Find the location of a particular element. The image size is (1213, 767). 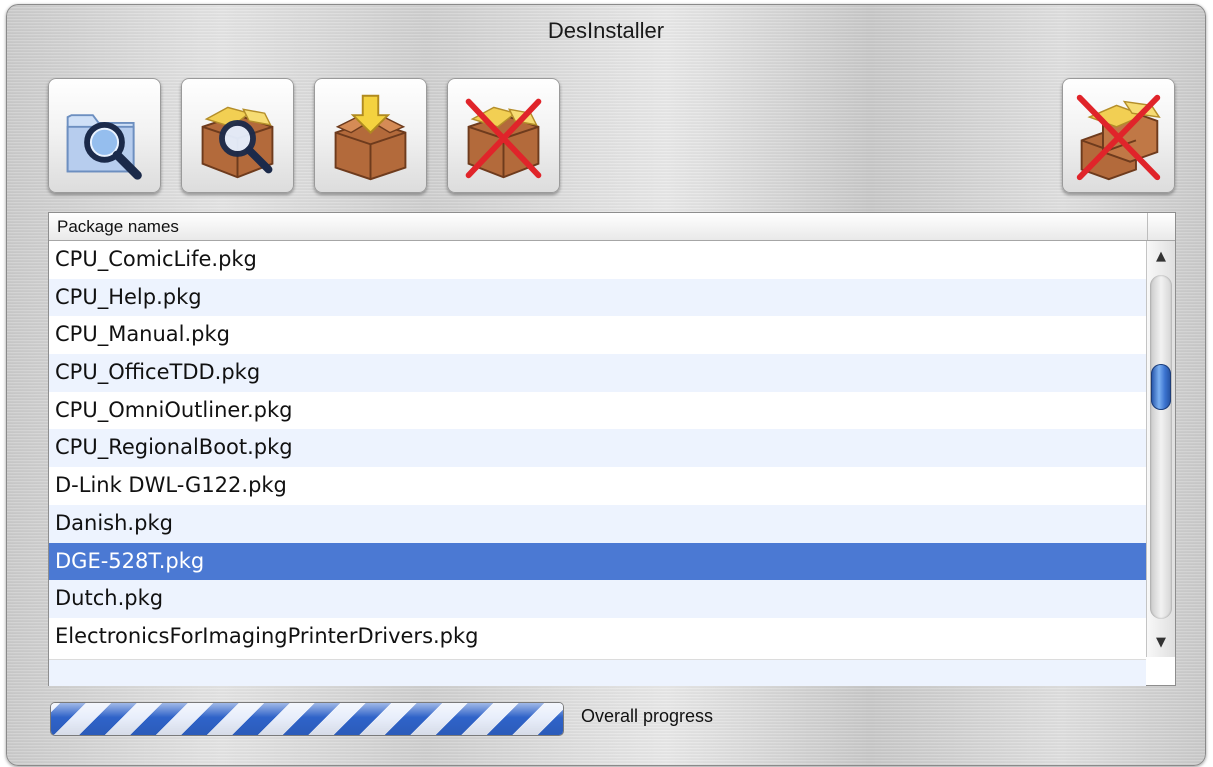

folder-magnifier-icon is located at coordinates (104, 147).